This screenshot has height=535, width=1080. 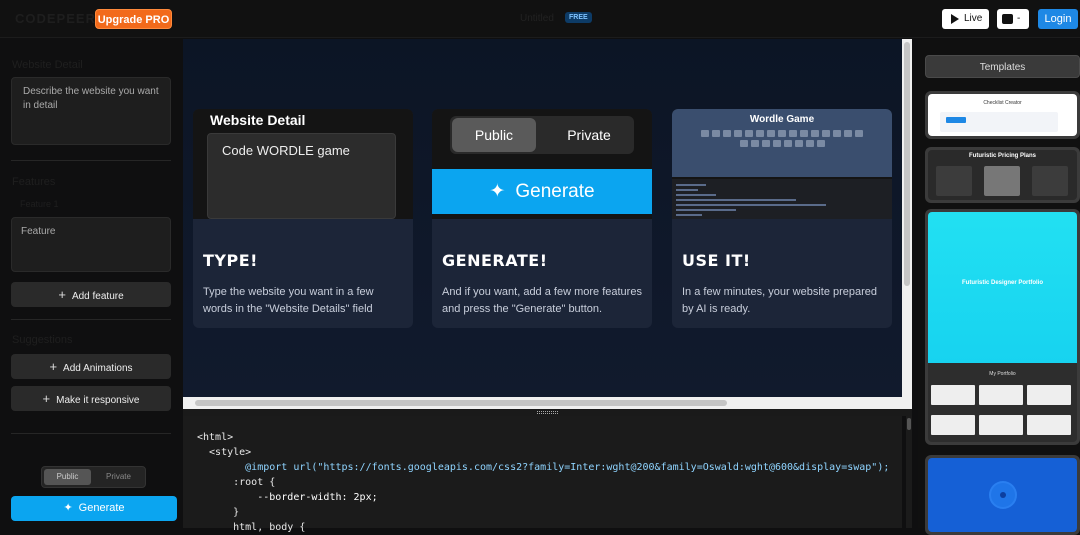 What do you see at coordinates (555, 191) in the screenshot?
I see `illustration-generate-label: Generate` at bounding box center [555, 191].